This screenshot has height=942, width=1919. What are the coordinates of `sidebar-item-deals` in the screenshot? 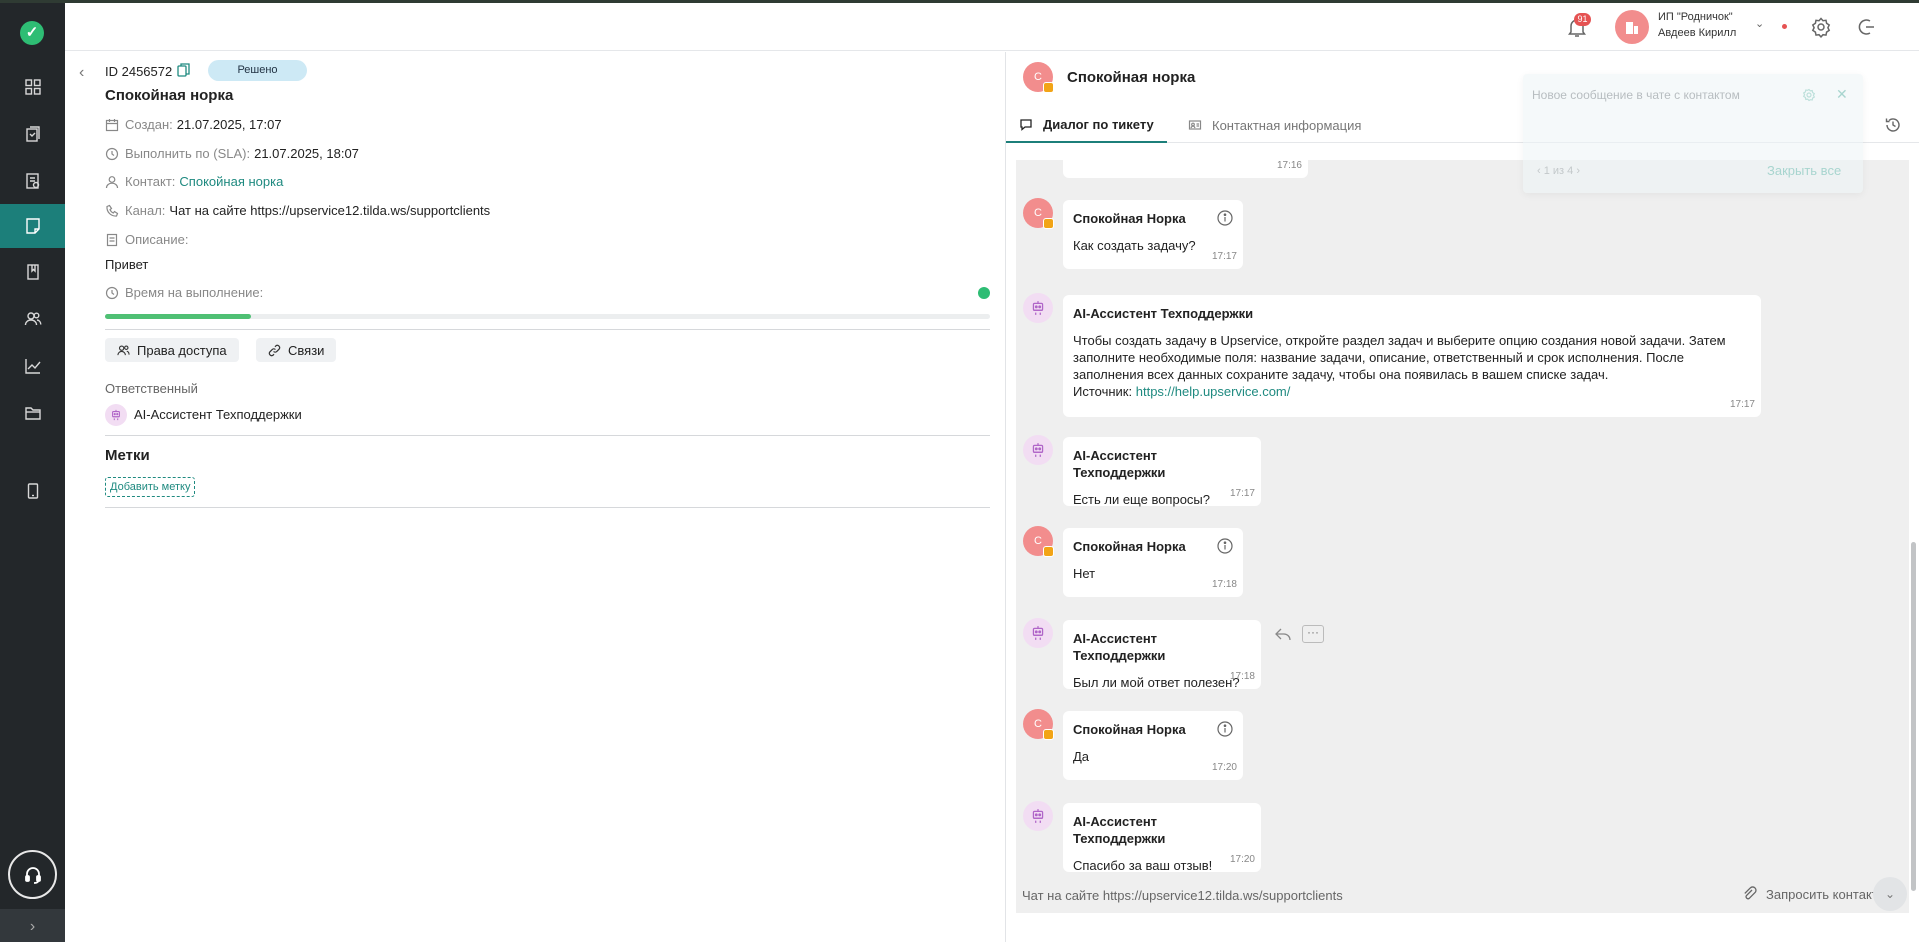 It's located at (32, 181).